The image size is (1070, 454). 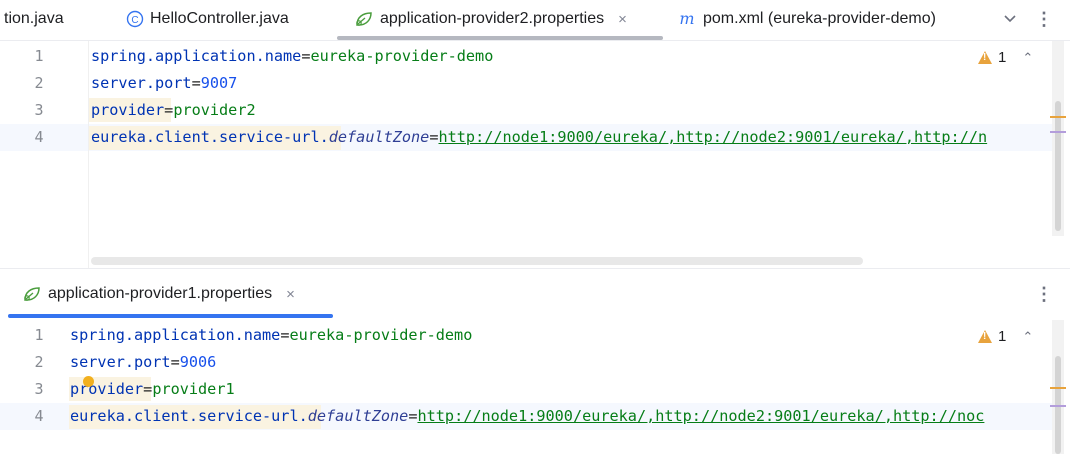 I want to click on bottom-editor-tab-bar: application-provider1.properties × ⋮, so click(x=535, y=293).